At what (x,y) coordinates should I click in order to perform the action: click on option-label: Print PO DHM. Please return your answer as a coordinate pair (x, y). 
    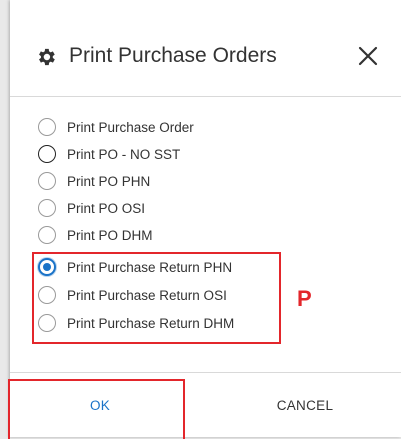
    Looking at the image, I should click on (110, 235).